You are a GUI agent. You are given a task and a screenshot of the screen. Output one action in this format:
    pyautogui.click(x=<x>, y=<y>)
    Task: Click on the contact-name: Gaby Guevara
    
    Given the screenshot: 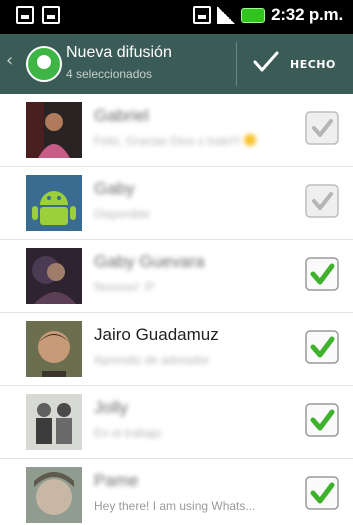 What is the action you would take?
    pyautogui.click(x=149, y=261)
    